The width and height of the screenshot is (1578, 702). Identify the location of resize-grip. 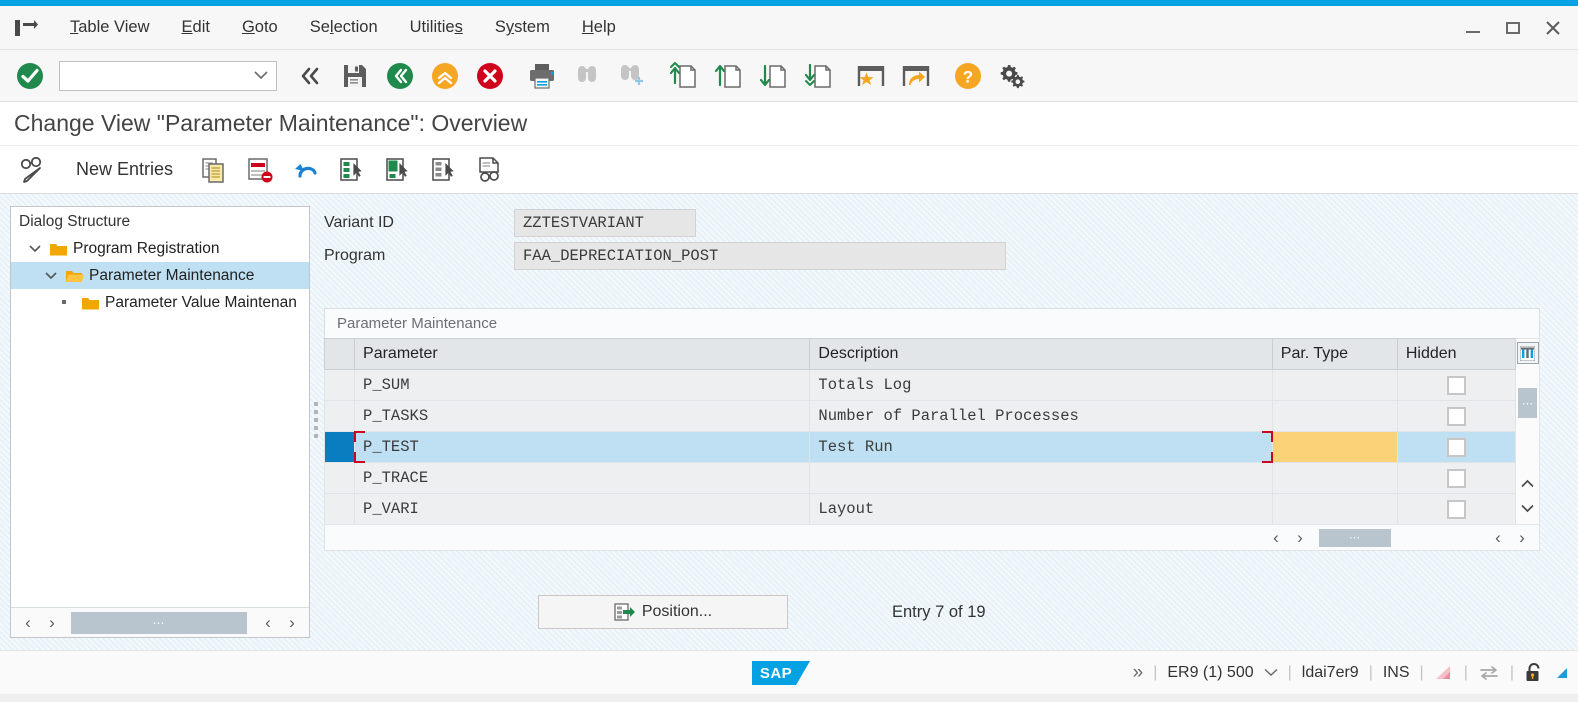
(1561, 673).